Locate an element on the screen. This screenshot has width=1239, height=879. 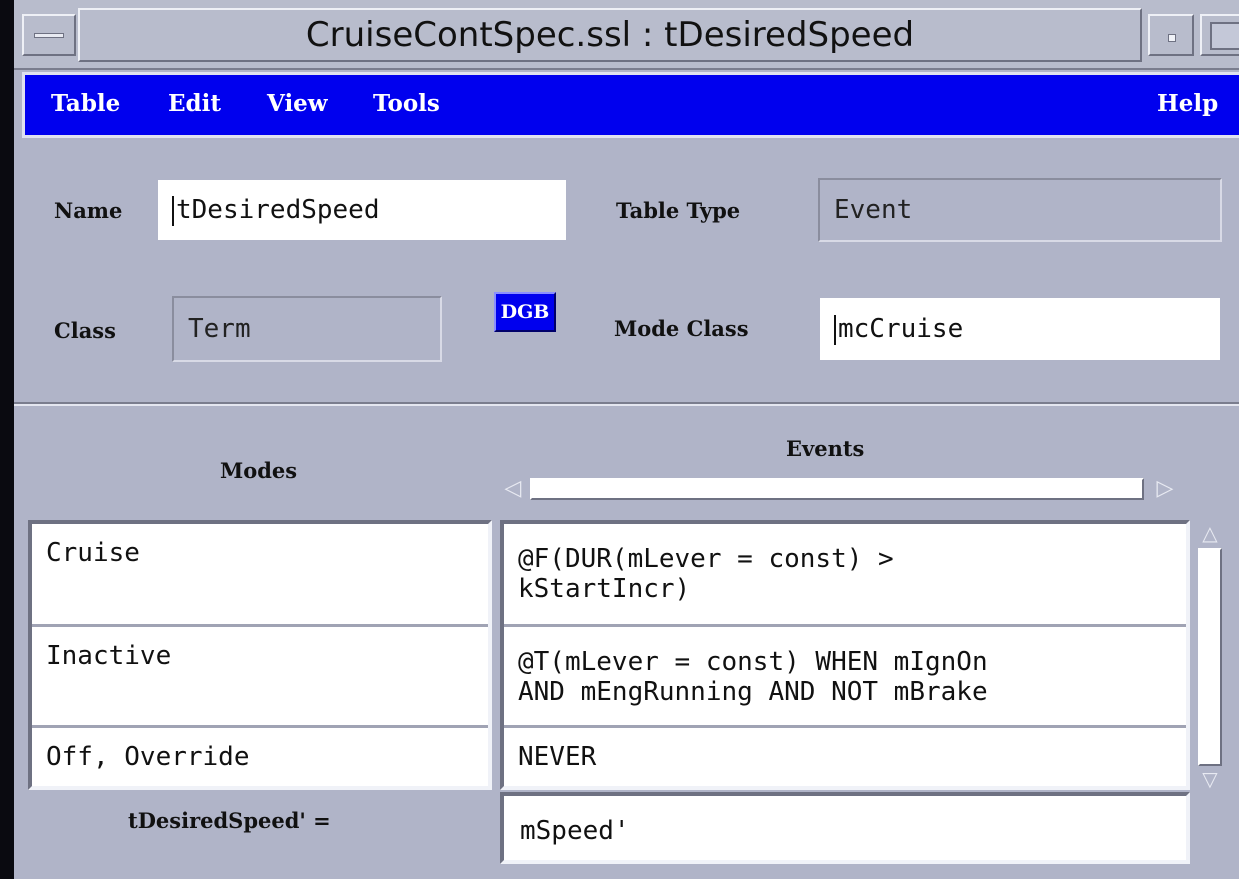
name-value: tDesiredSpeed is located at coordinates (278, 210).